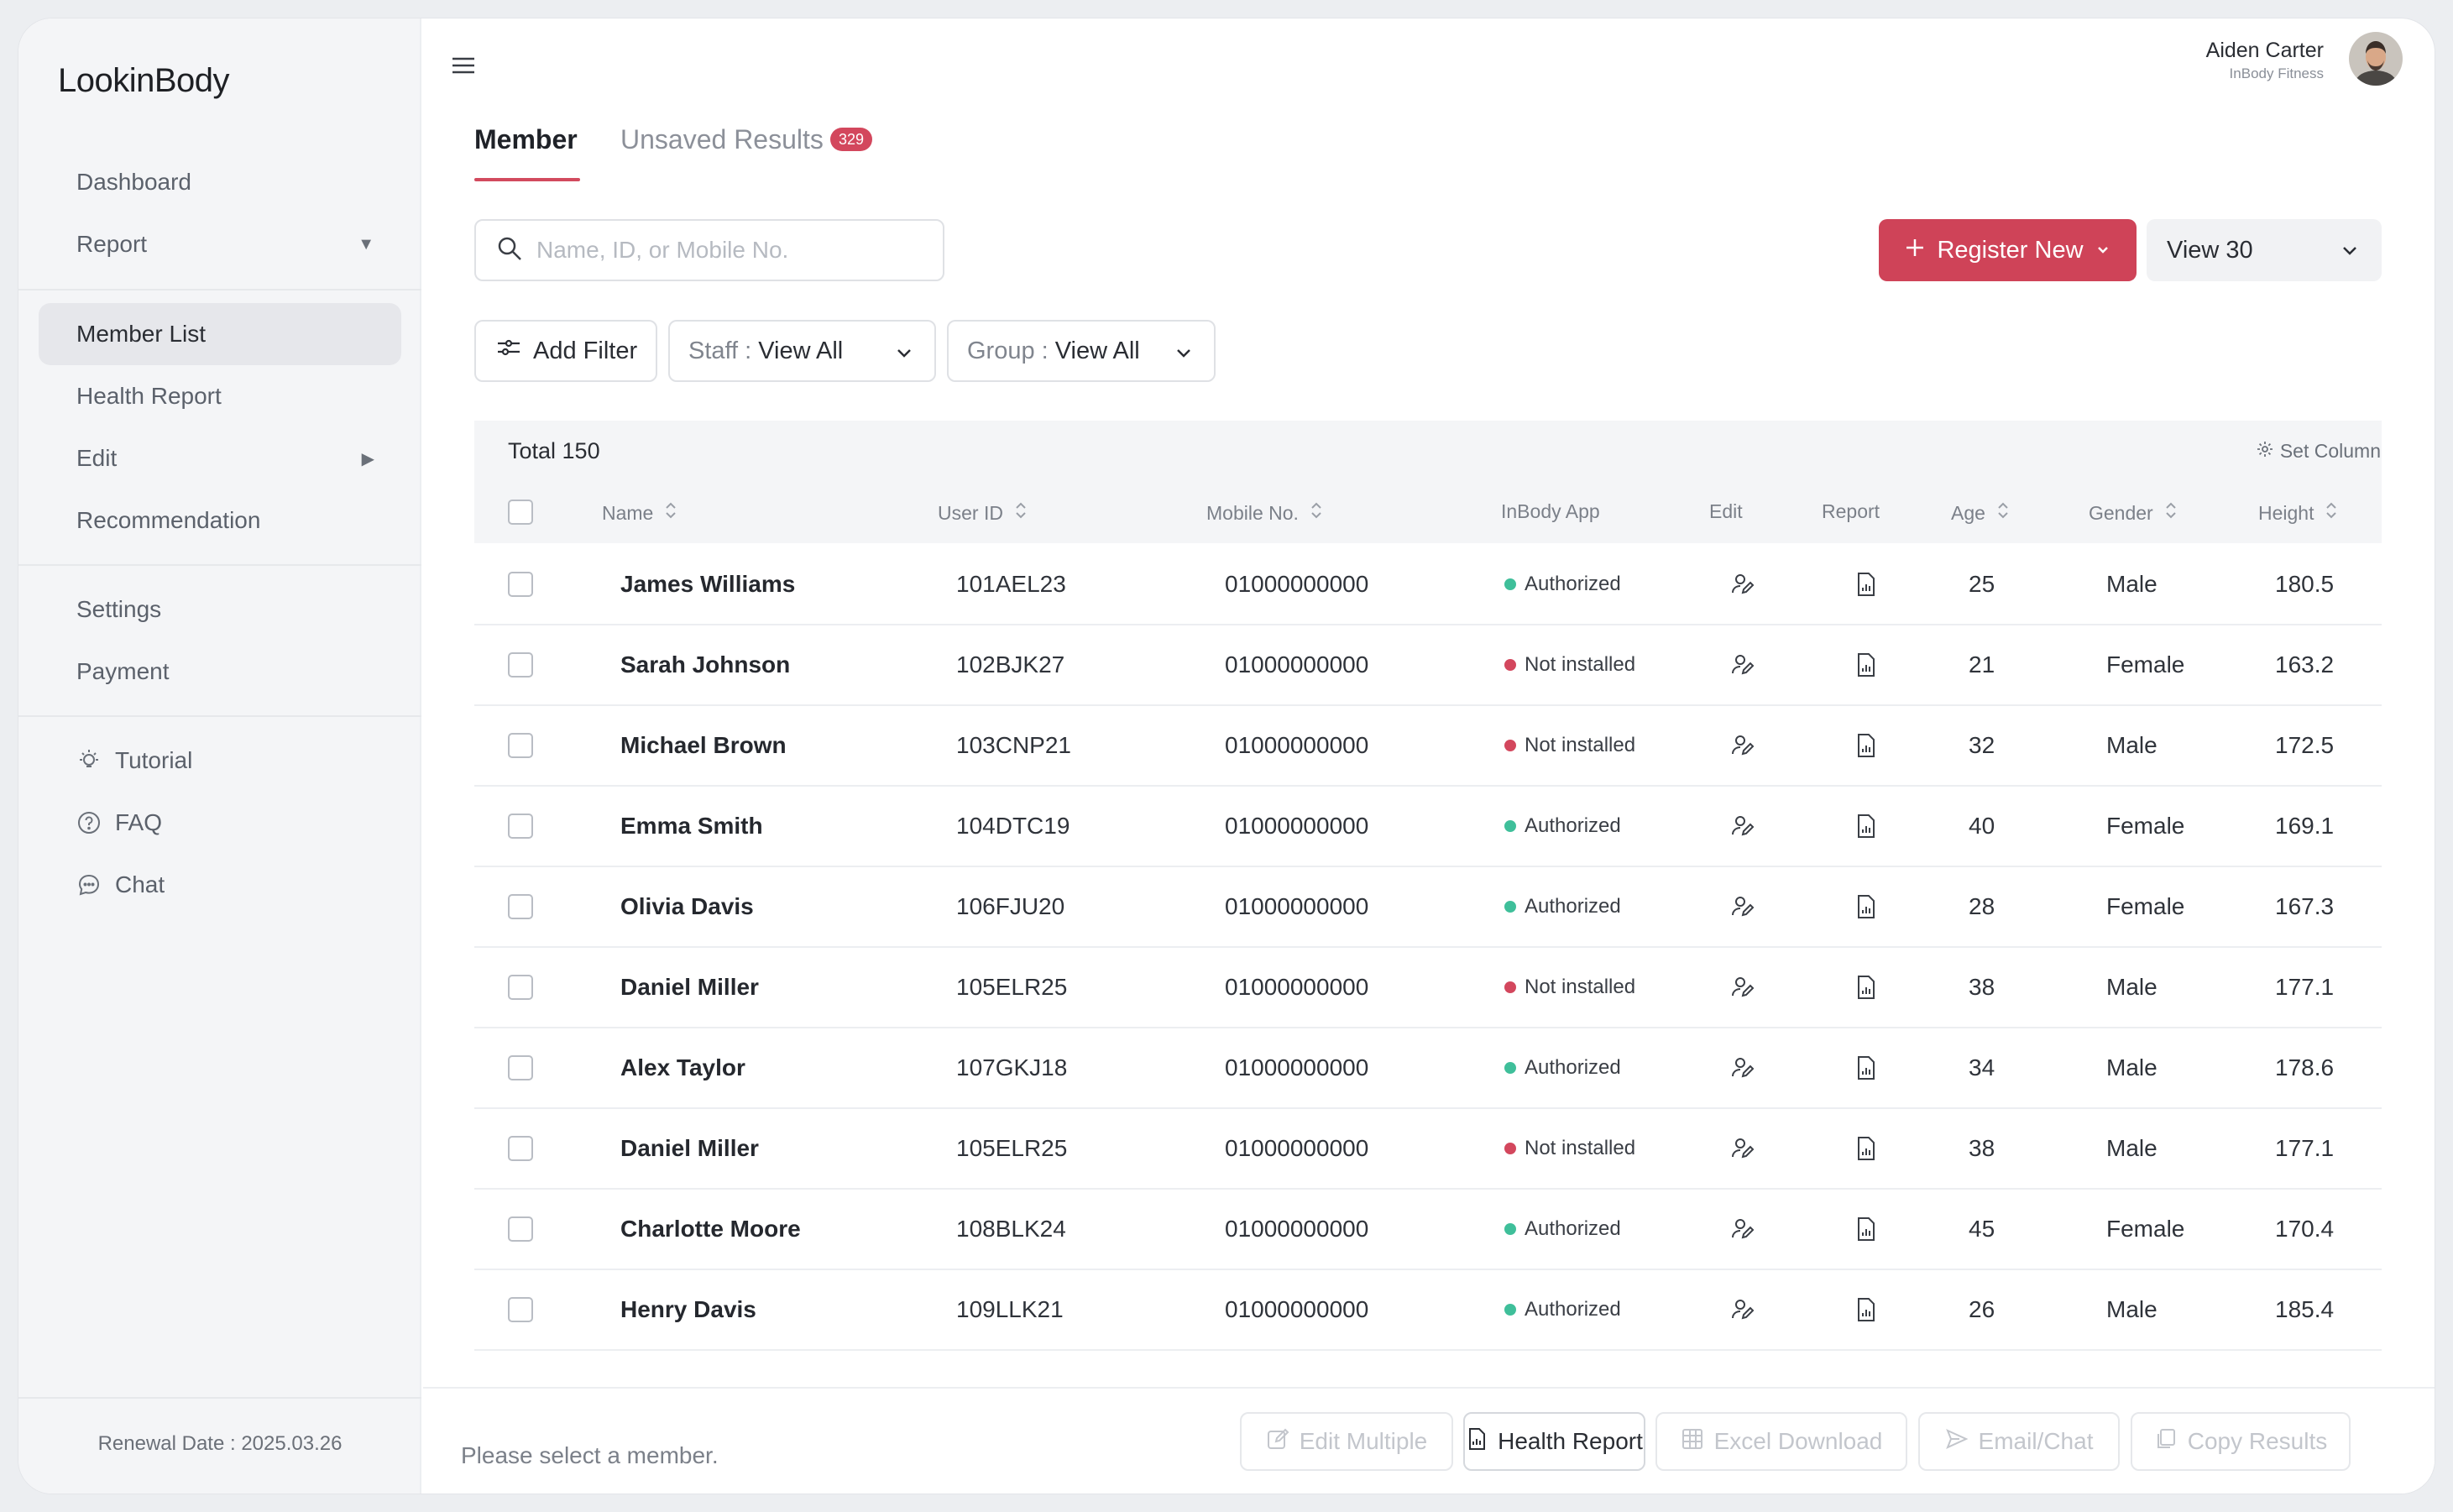 Image resolution: width=2453 pixels, height=1512 pixels. Describe the element at coordinates (639, 513) in the screenshot. I see `column-header-name: Name` at that location.